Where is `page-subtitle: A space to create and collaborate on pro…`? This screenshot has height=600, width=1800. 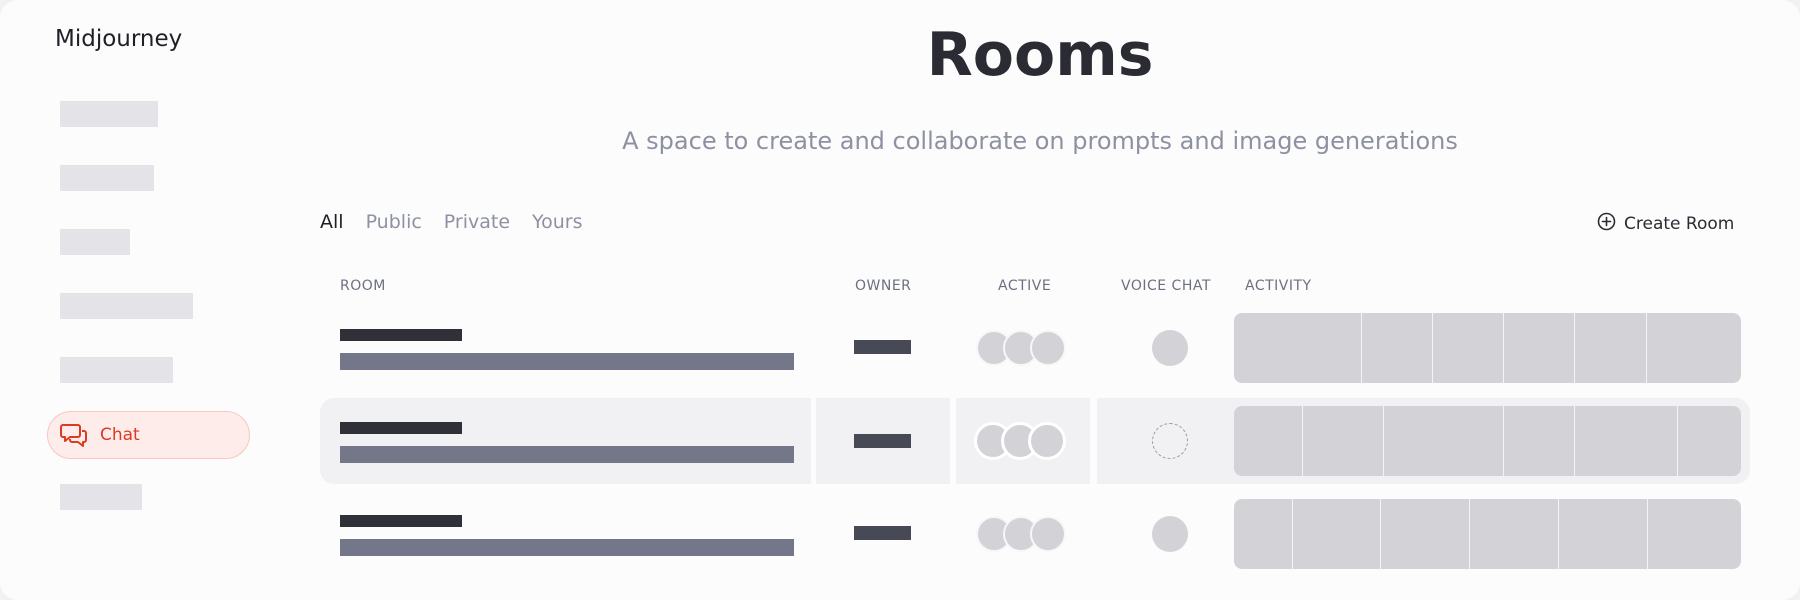 page-subtitle: A space to create and collaborate on pro… is located at coordinates (1040, 141).